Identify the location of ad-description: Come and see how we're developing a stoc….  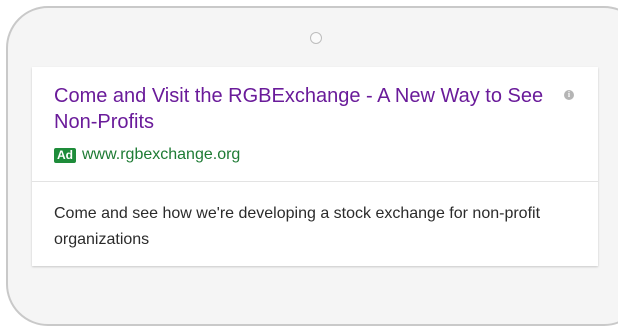
(297, 226).